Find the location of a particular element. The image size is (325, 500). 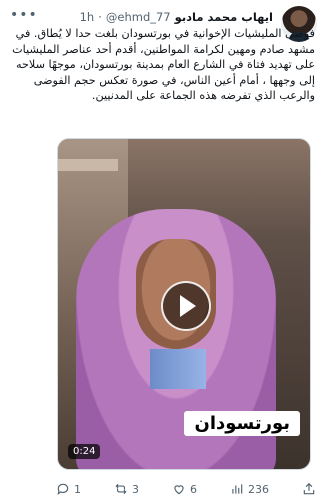

share-icon is located at coordinates (309, 488).